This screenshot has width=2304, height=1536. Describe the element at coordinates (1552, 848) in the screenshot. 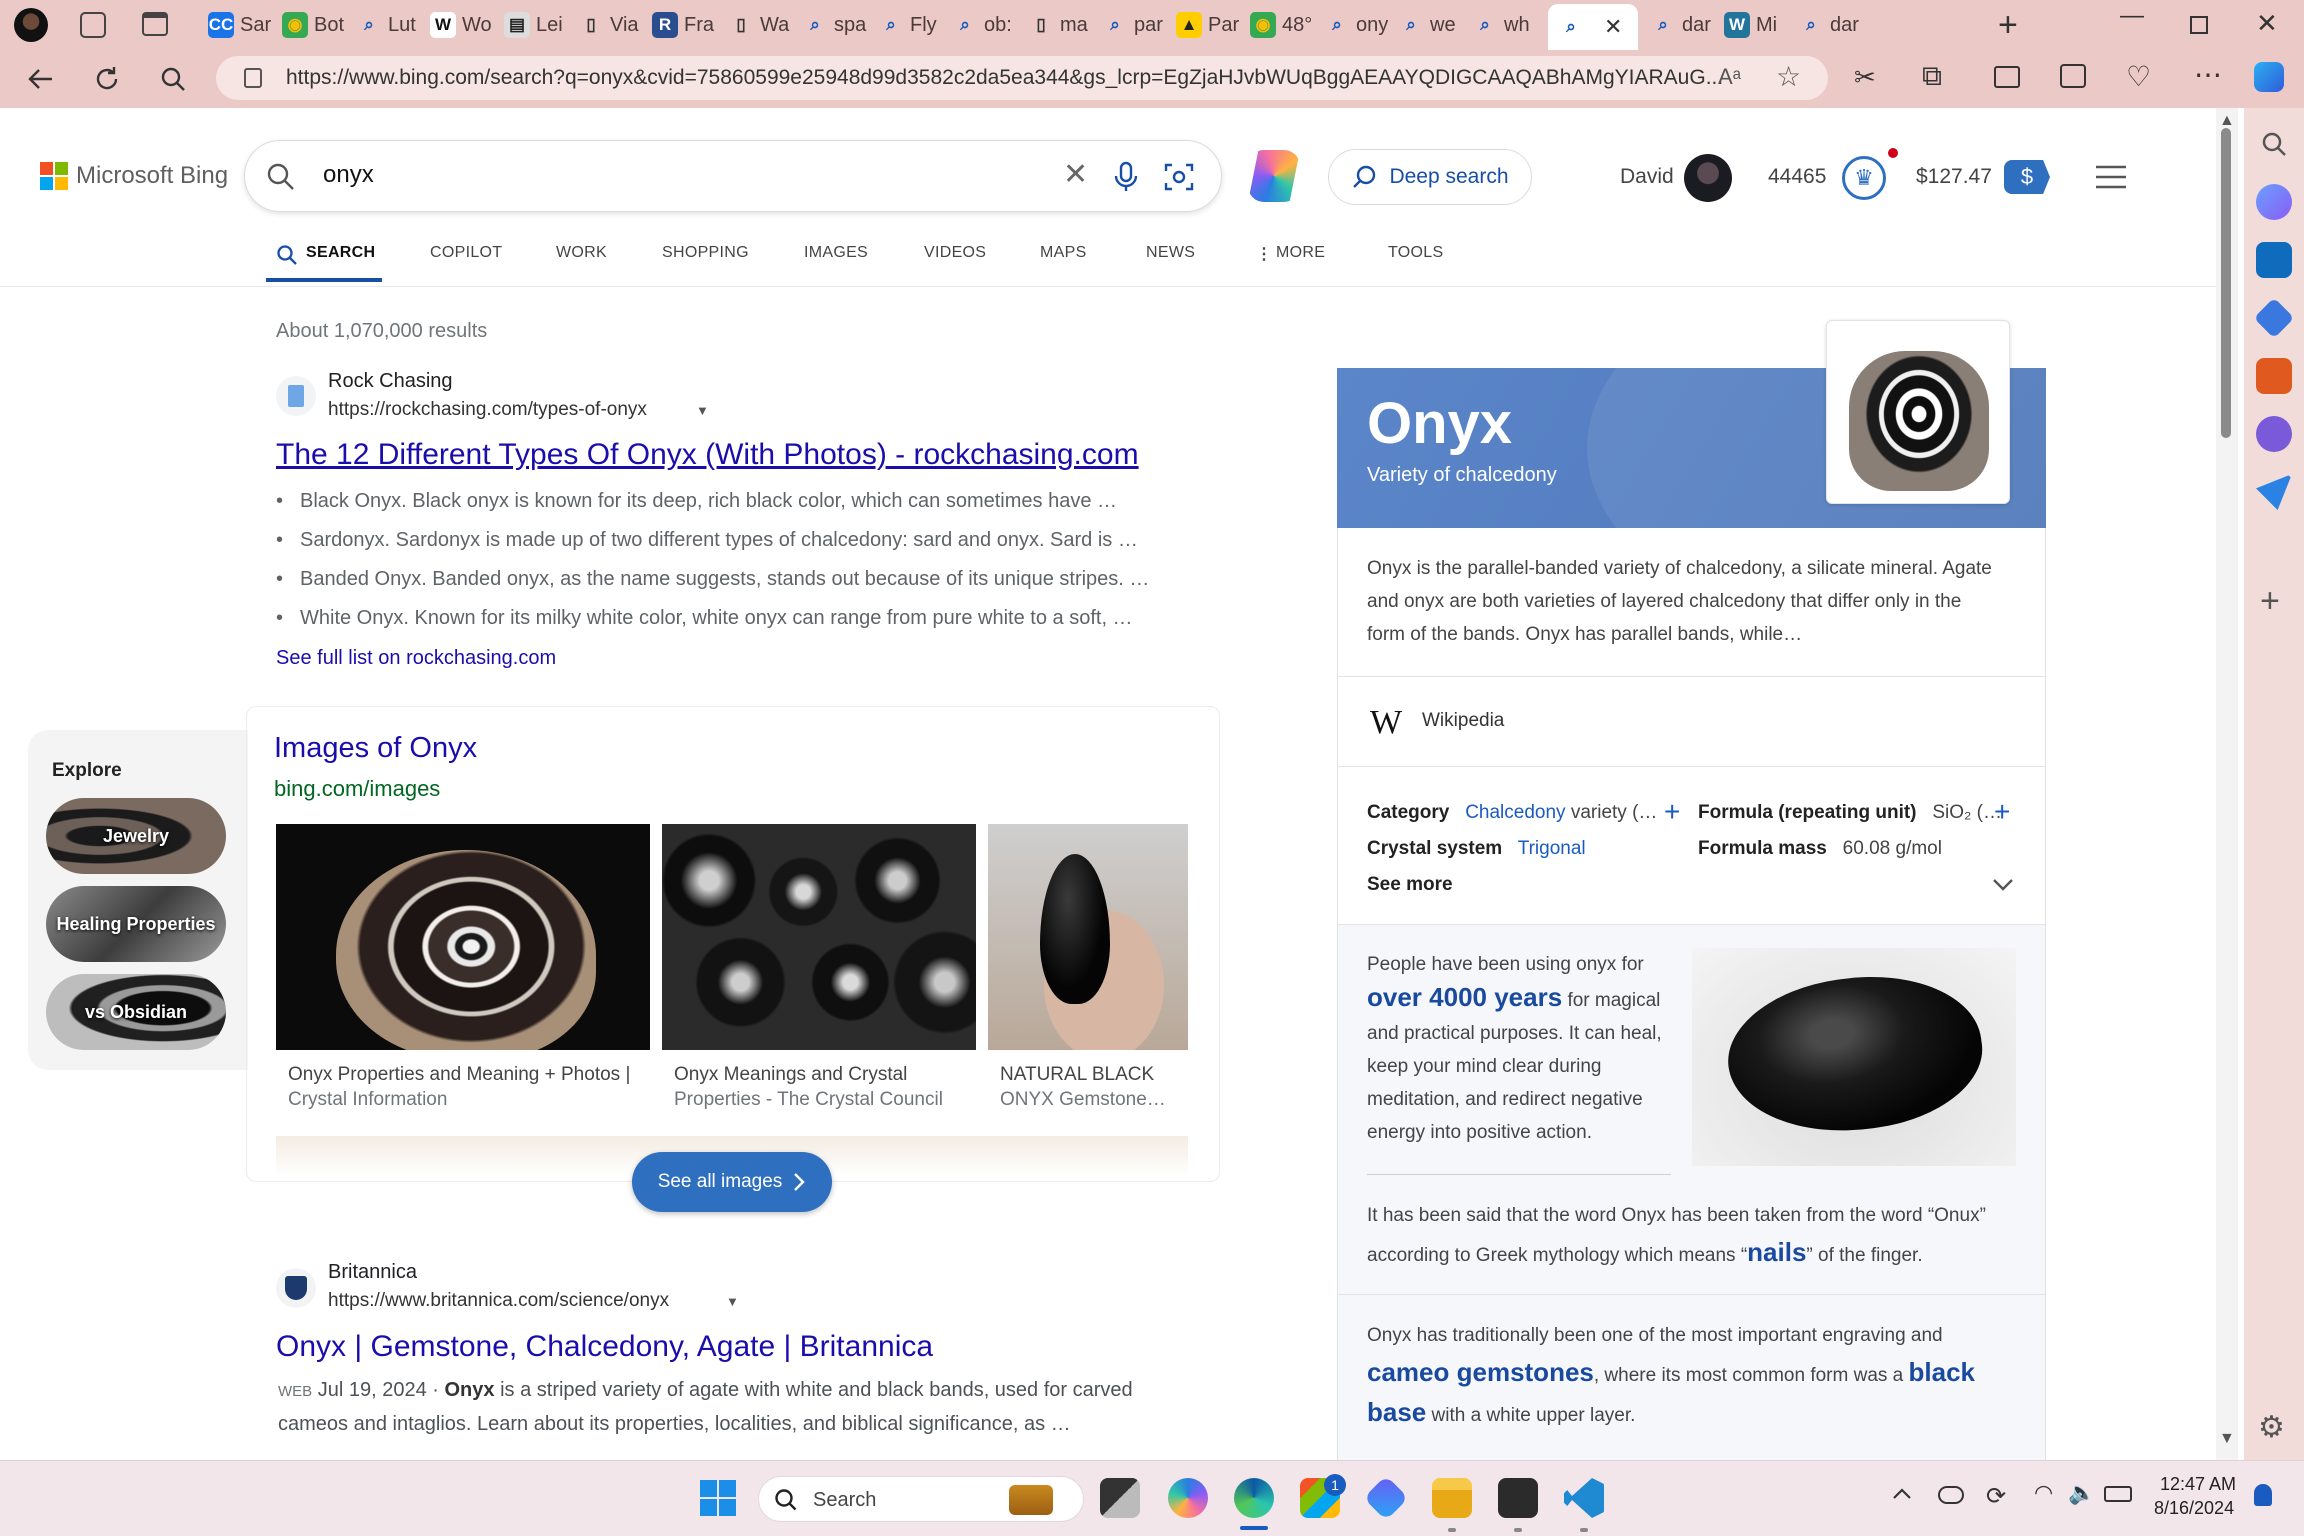

I see `crystal-system-link: Trigonal` at that location.